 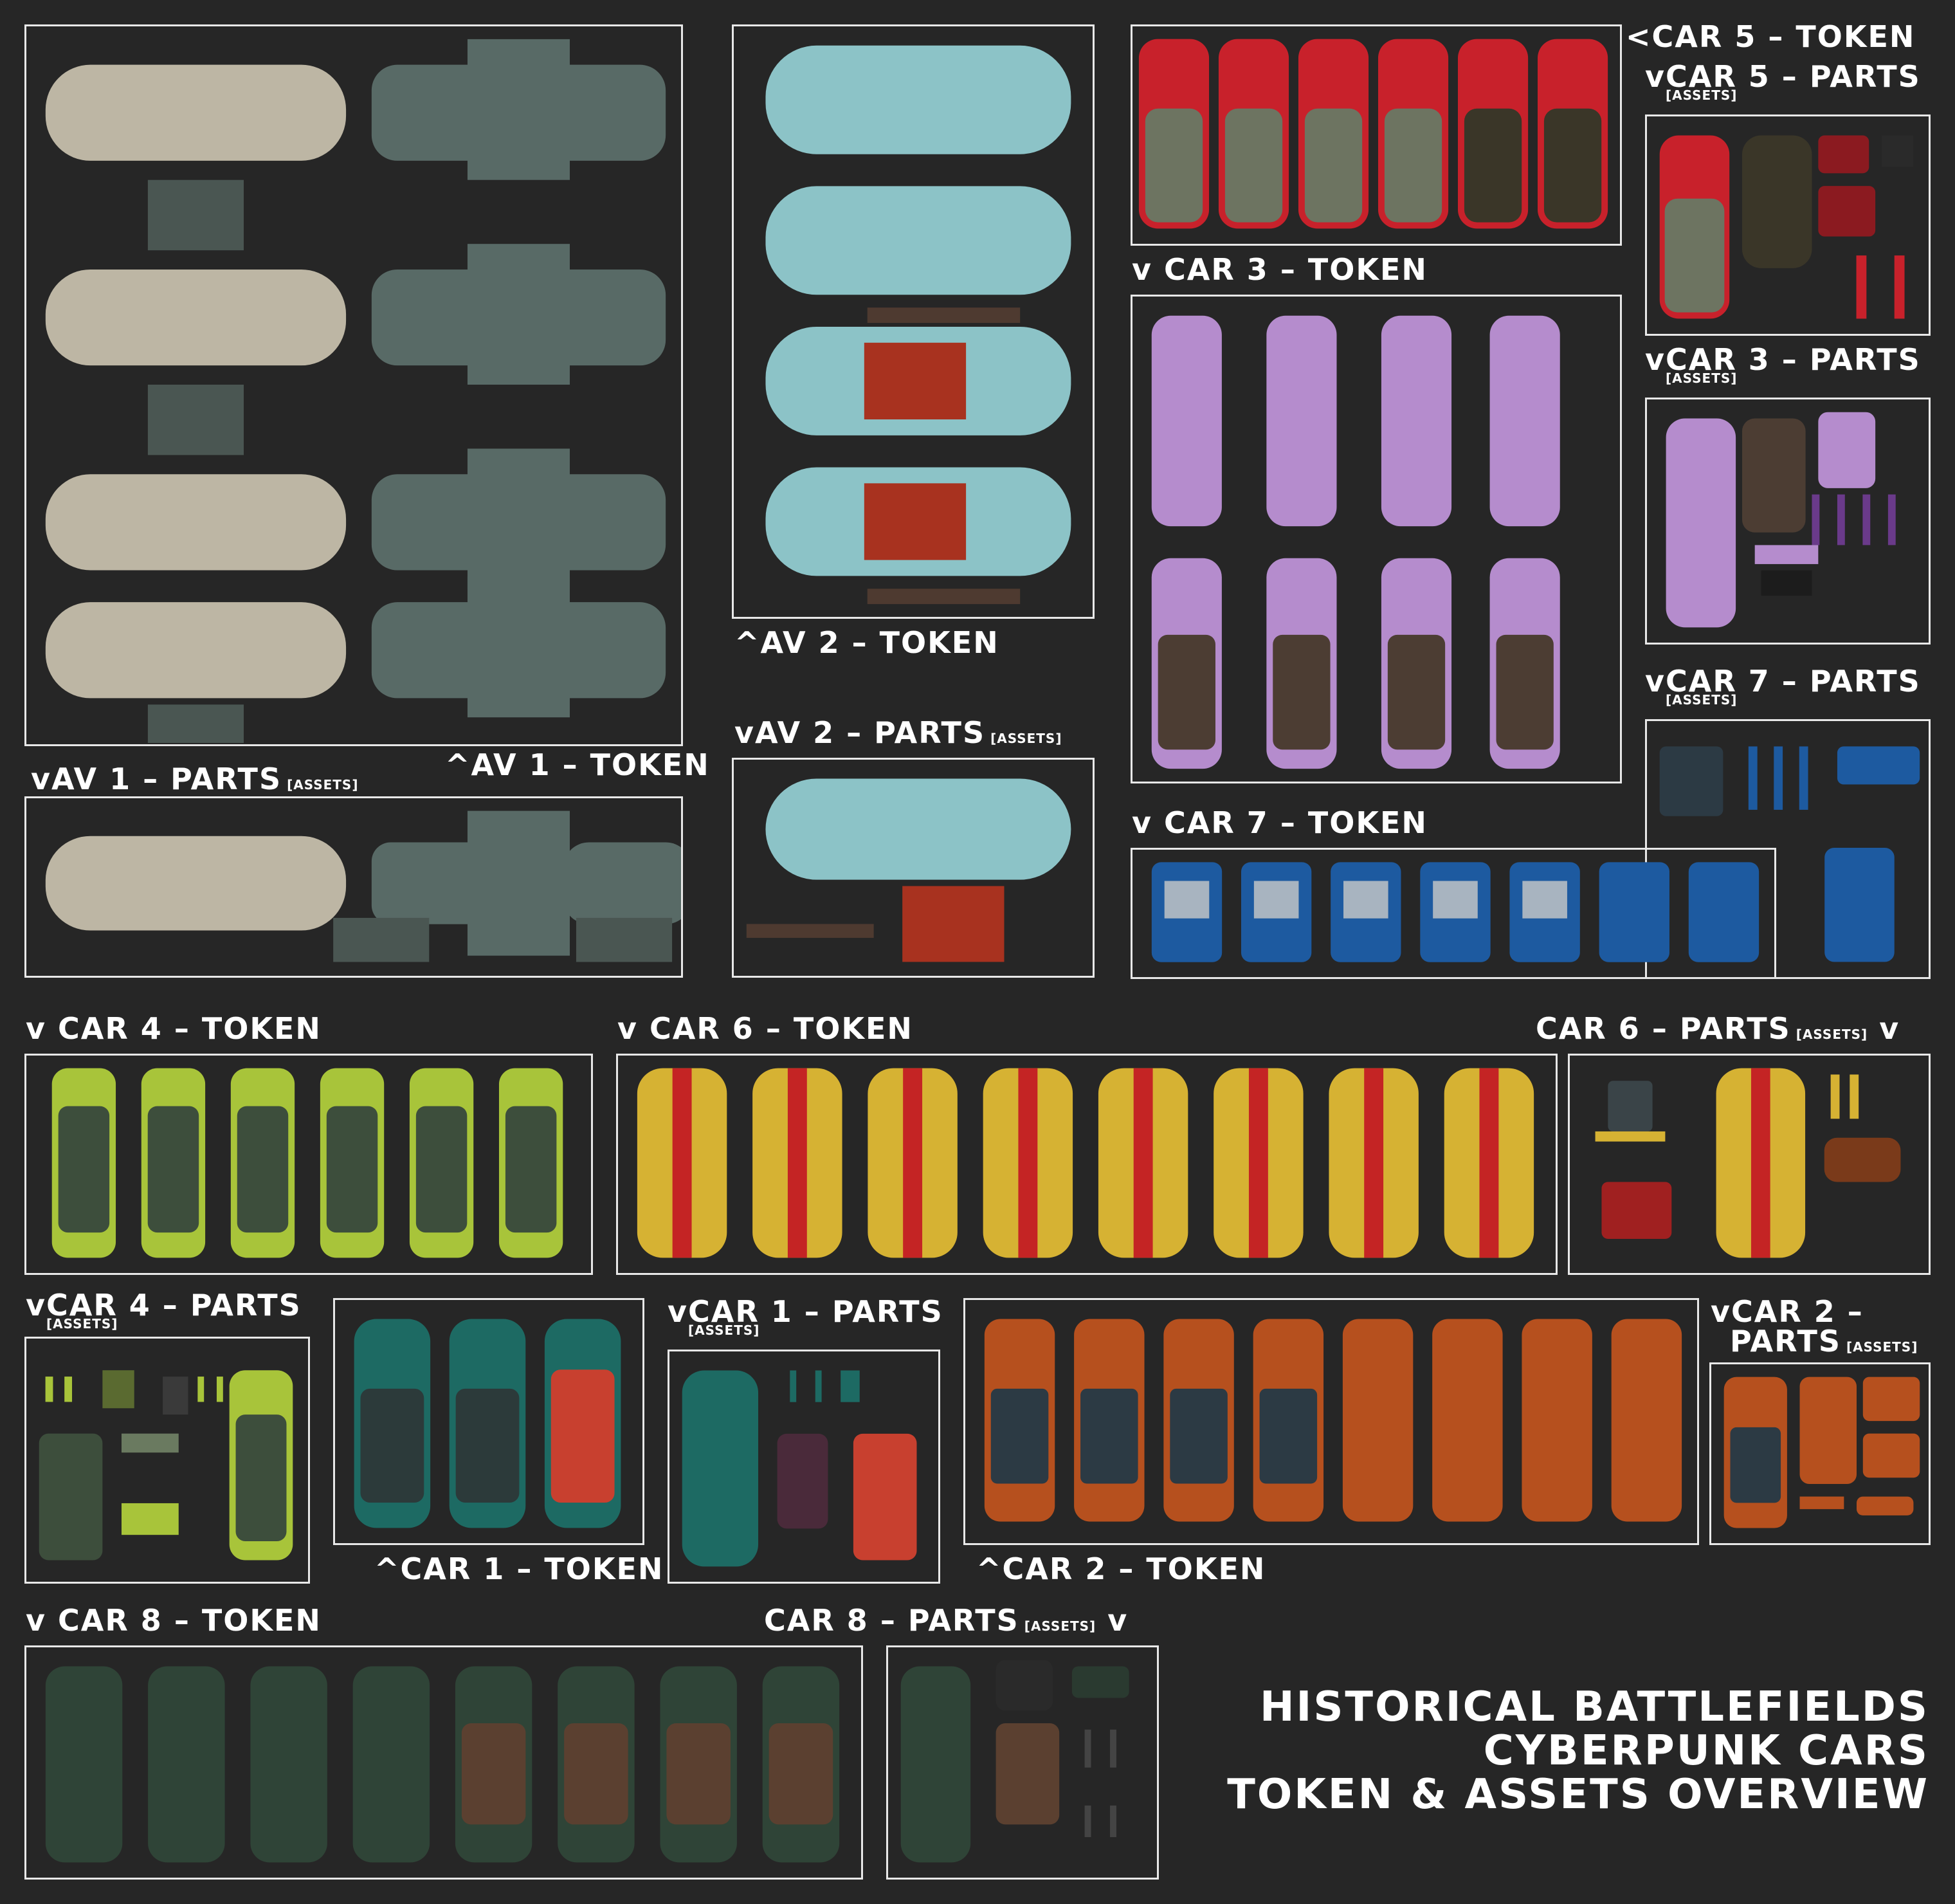 I want to click on label-av1-token: ^AV 1 – TOKEN, so click(x=577, y=764).